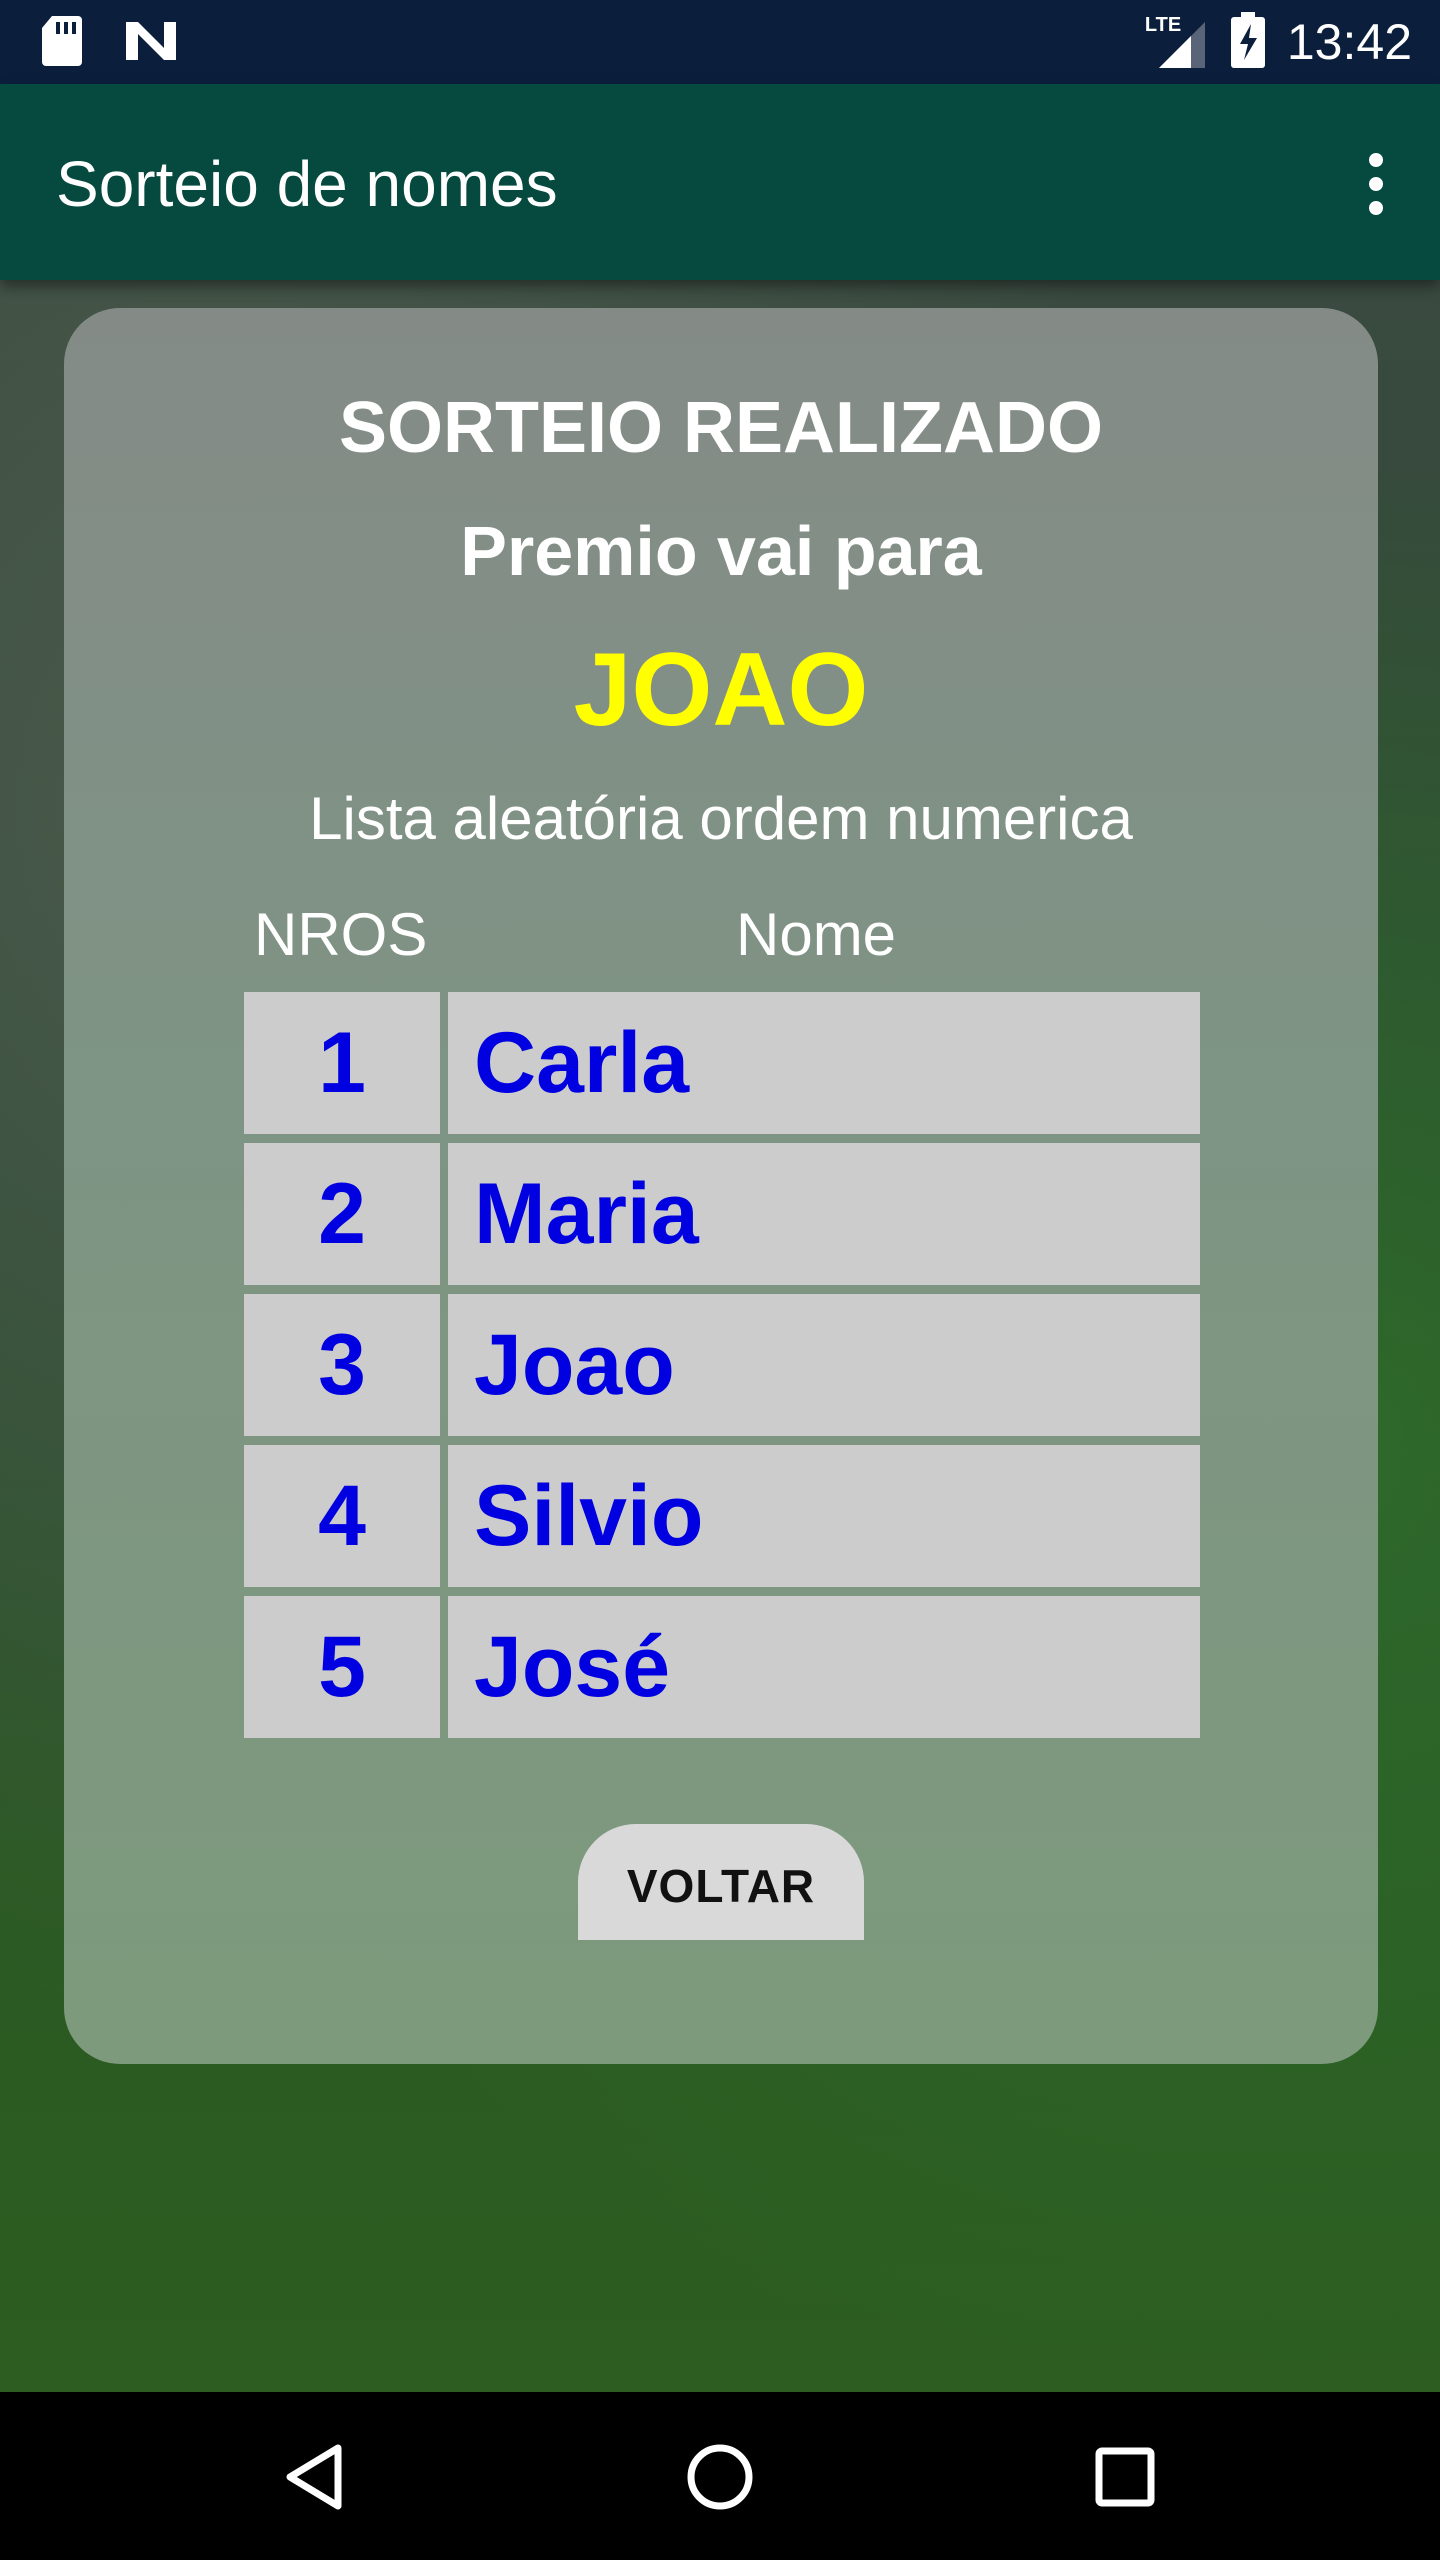 This screenshot has height=2560, width=1440. I want to click on row-number: 3, so click(342, 1365).